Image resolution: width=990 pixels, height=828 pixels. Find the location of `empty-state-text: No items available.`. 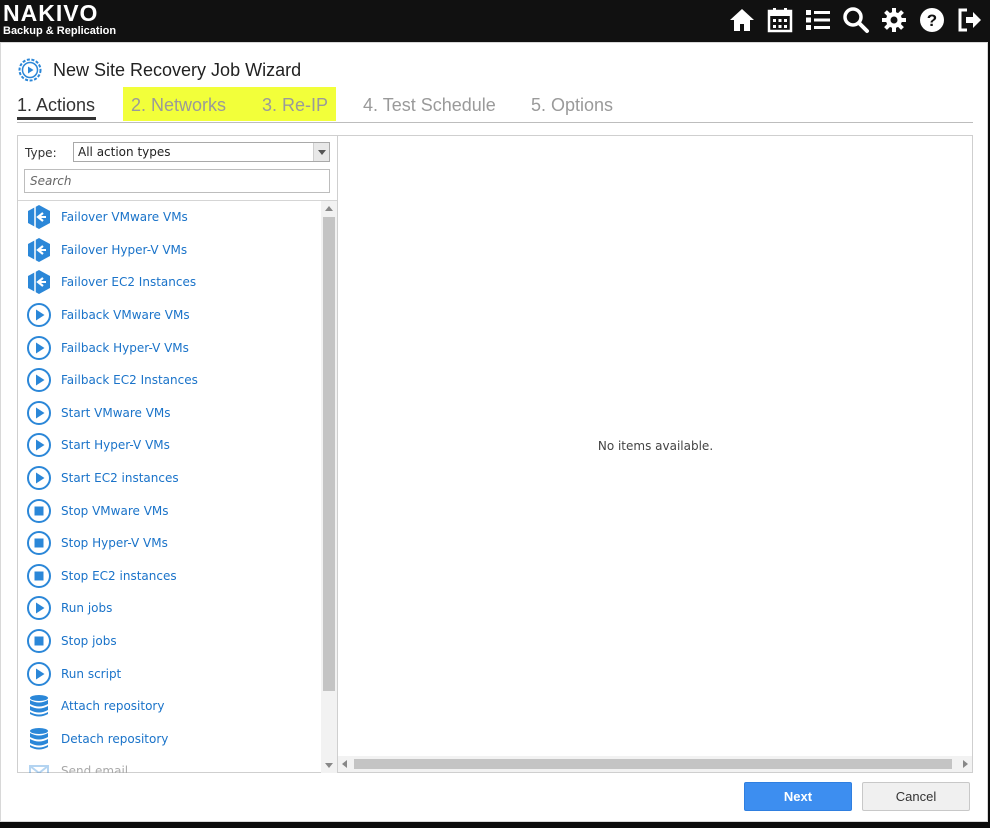

empty-state-text: No items available. is located at coordinates (655, 446).